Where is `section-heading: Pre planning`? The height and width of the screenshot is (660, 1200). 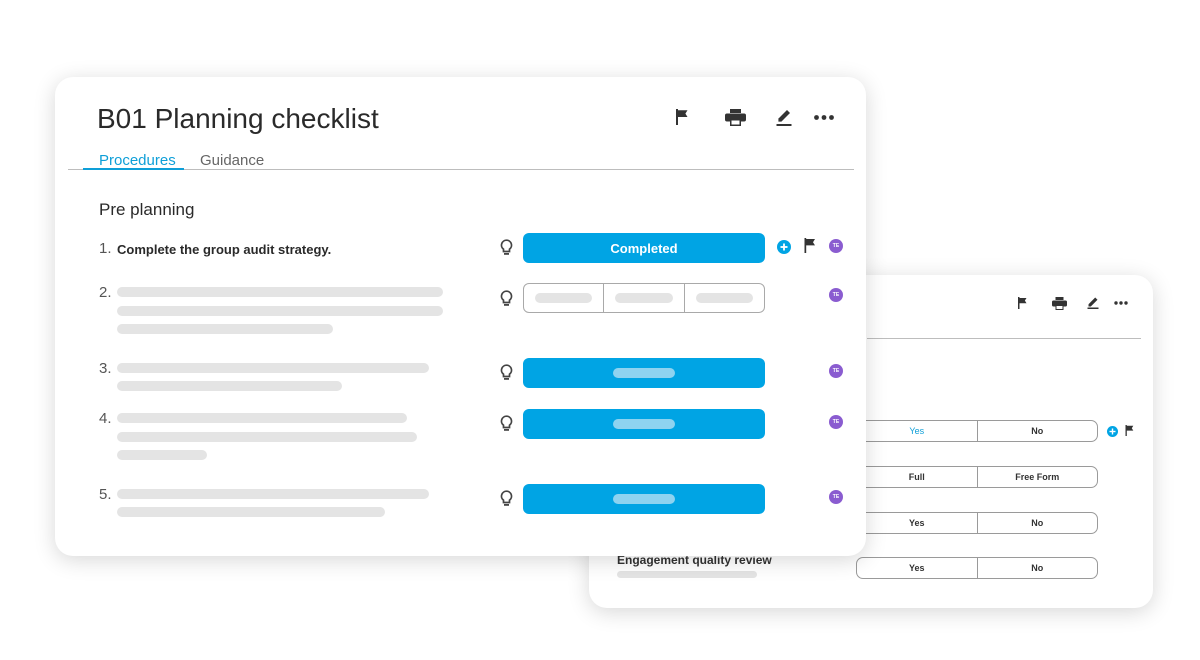 section-heading: Pre planning is located at coordinates (147, 209).